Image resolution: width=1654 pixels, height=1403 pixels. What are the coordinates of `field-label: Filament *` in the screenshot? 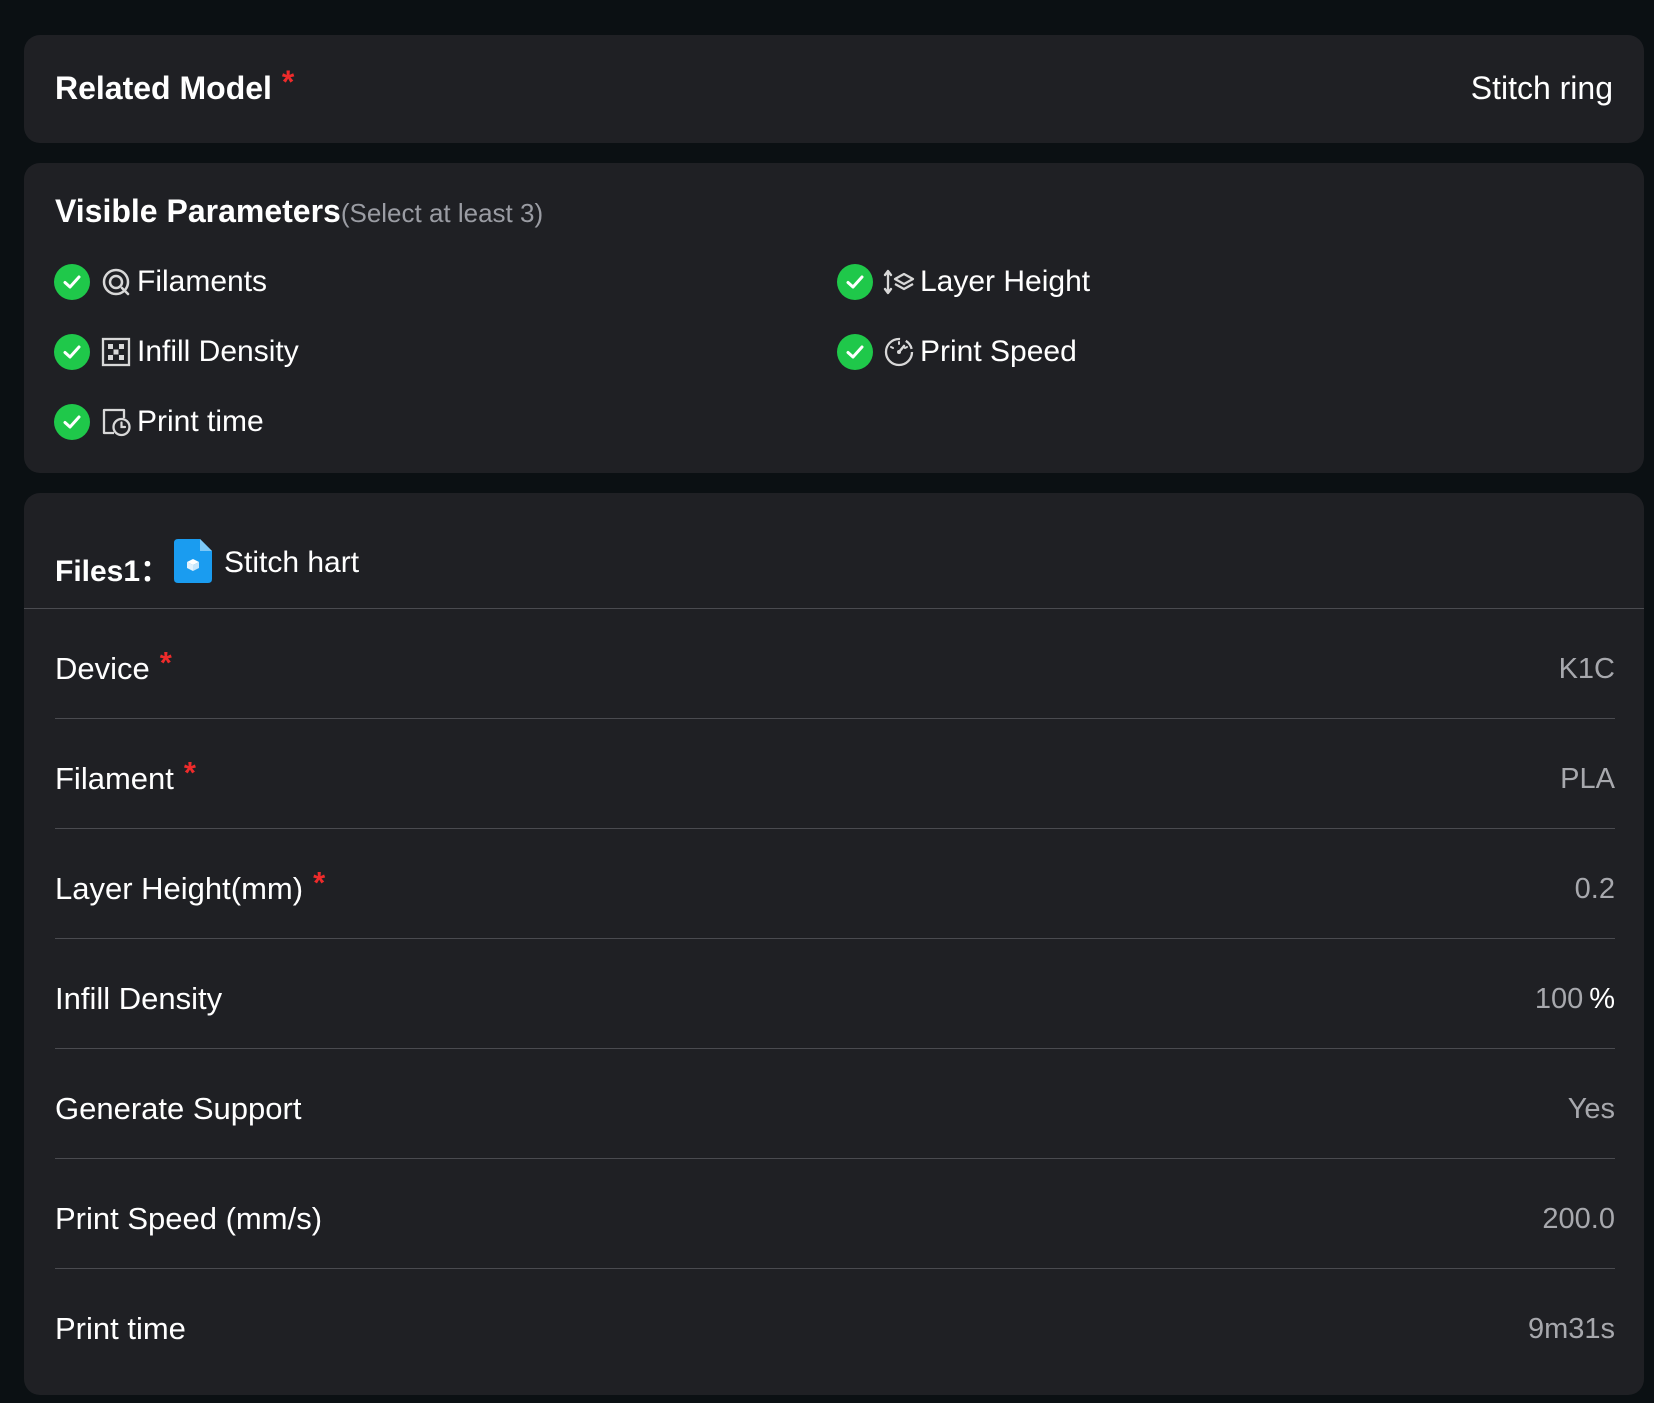 It's located at (125, 776).